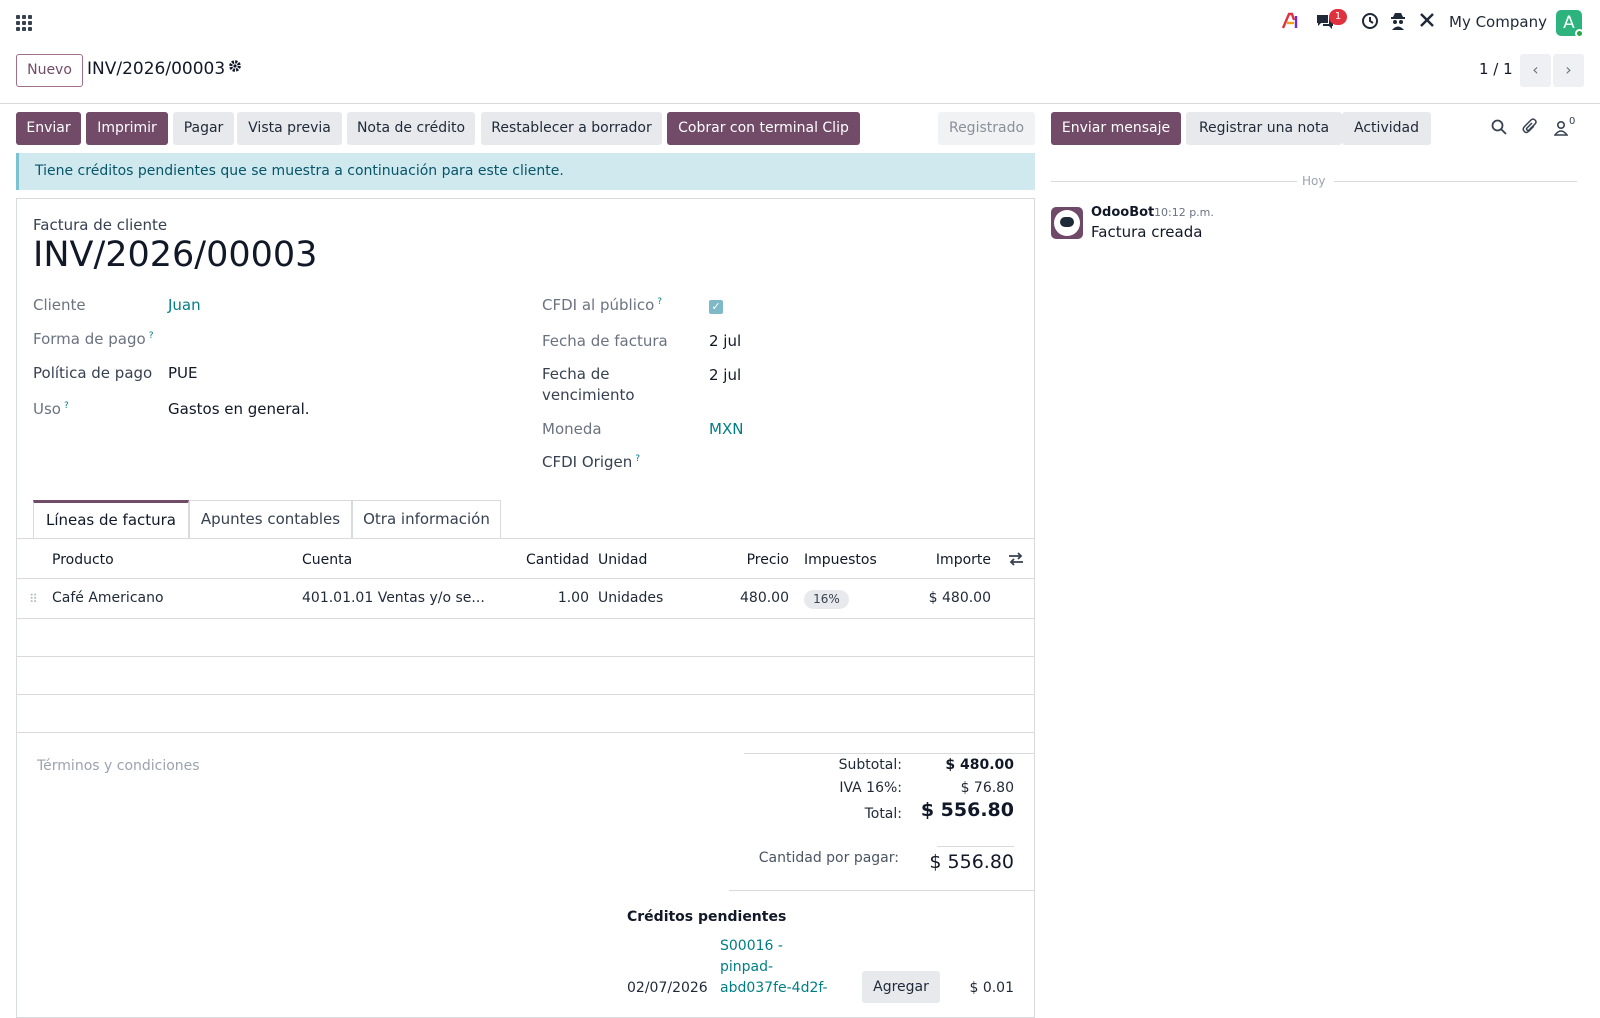 This screenshot has width=1600, height=1018. What do you see at coordinates (959, 598) in the screenshot?
I see `line-amount: $ 480.00` at bounding box center [959, 598].